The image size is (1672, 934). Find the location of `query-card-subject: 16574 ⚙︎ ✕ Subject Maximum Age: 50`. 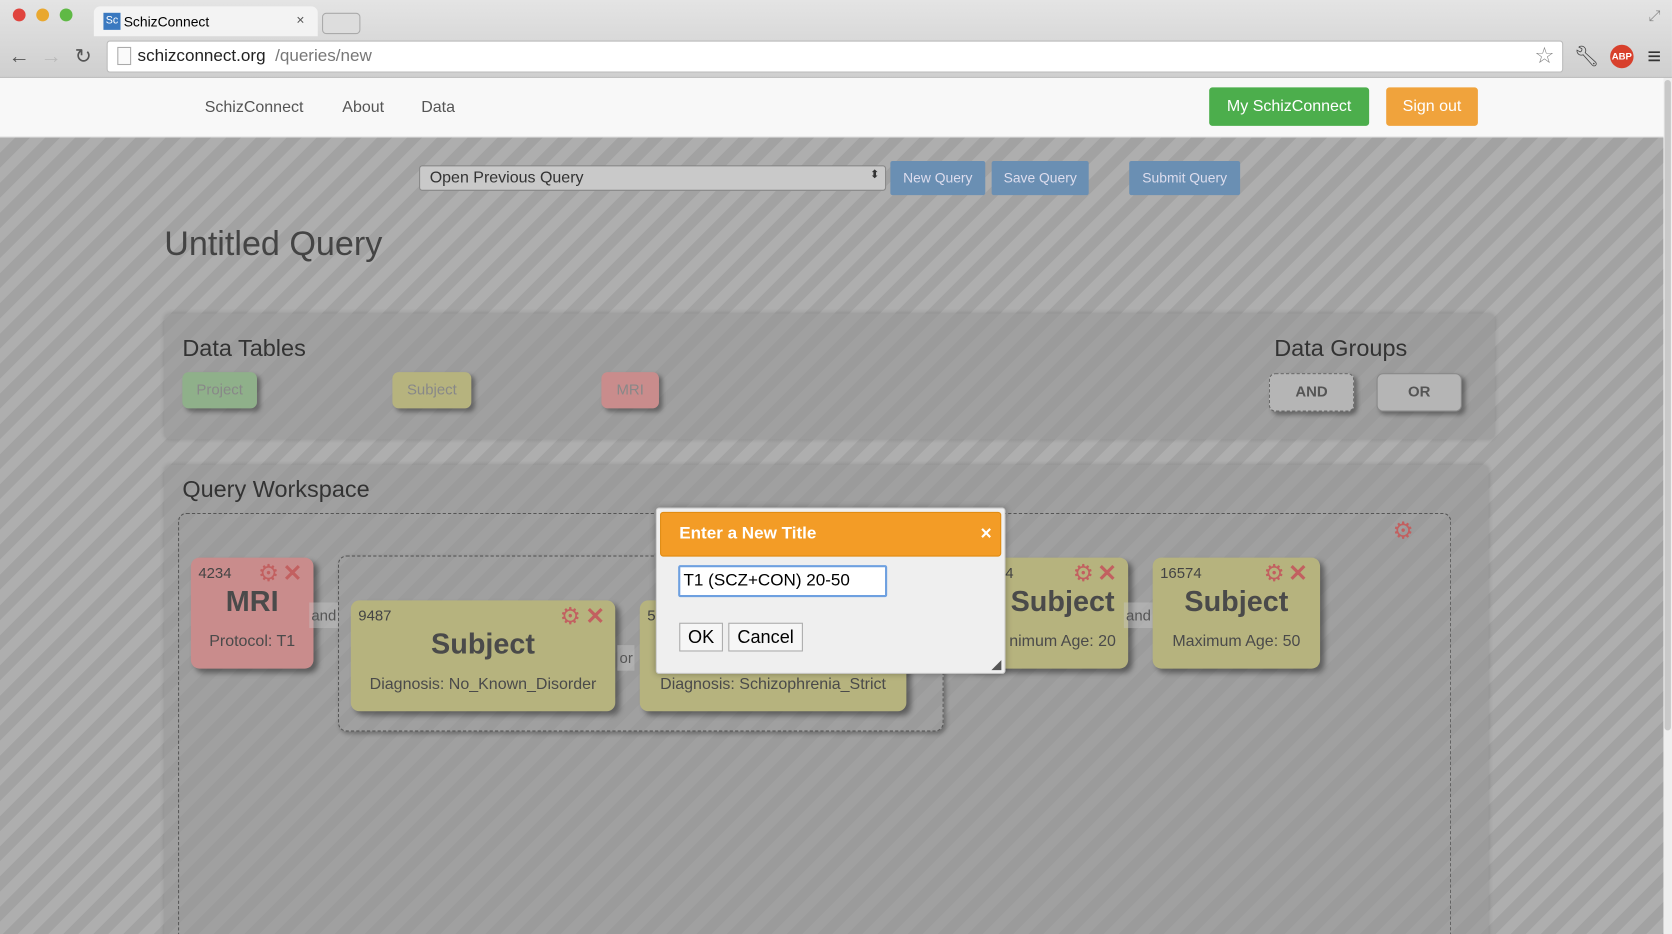

query-card-subject: 16574 ⚙︎ ✕ Subject Maximum Age: 50 is located at coordinates (1236, 613).